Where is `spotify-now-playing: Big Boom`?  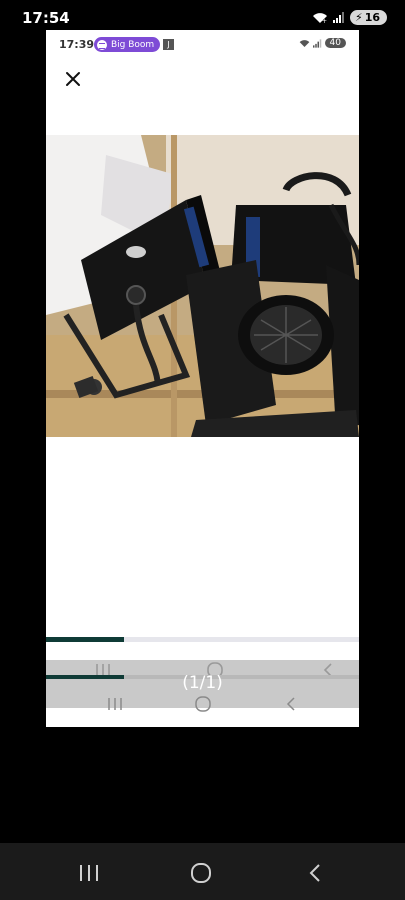
spotify-now-playing: Big Boom is located at coordinates (127, 44).